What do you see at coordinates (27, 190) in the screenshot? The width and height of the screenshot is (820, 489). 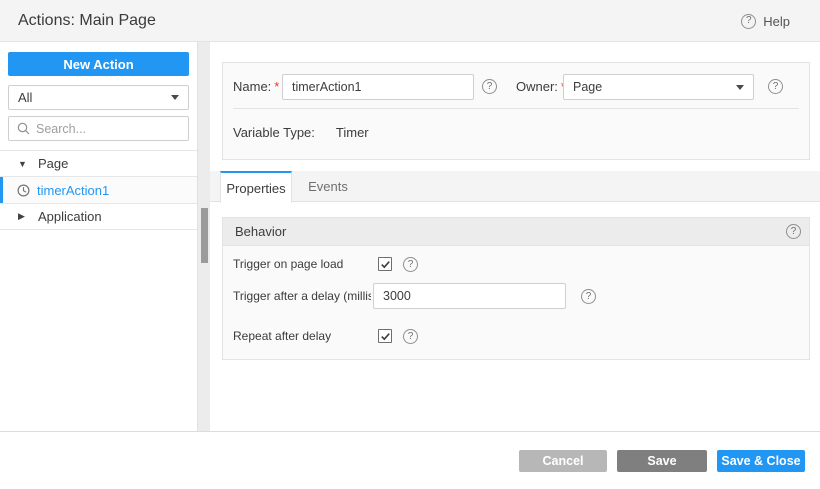 I see `timer-clock-icon` at bounding box center [27, 190].